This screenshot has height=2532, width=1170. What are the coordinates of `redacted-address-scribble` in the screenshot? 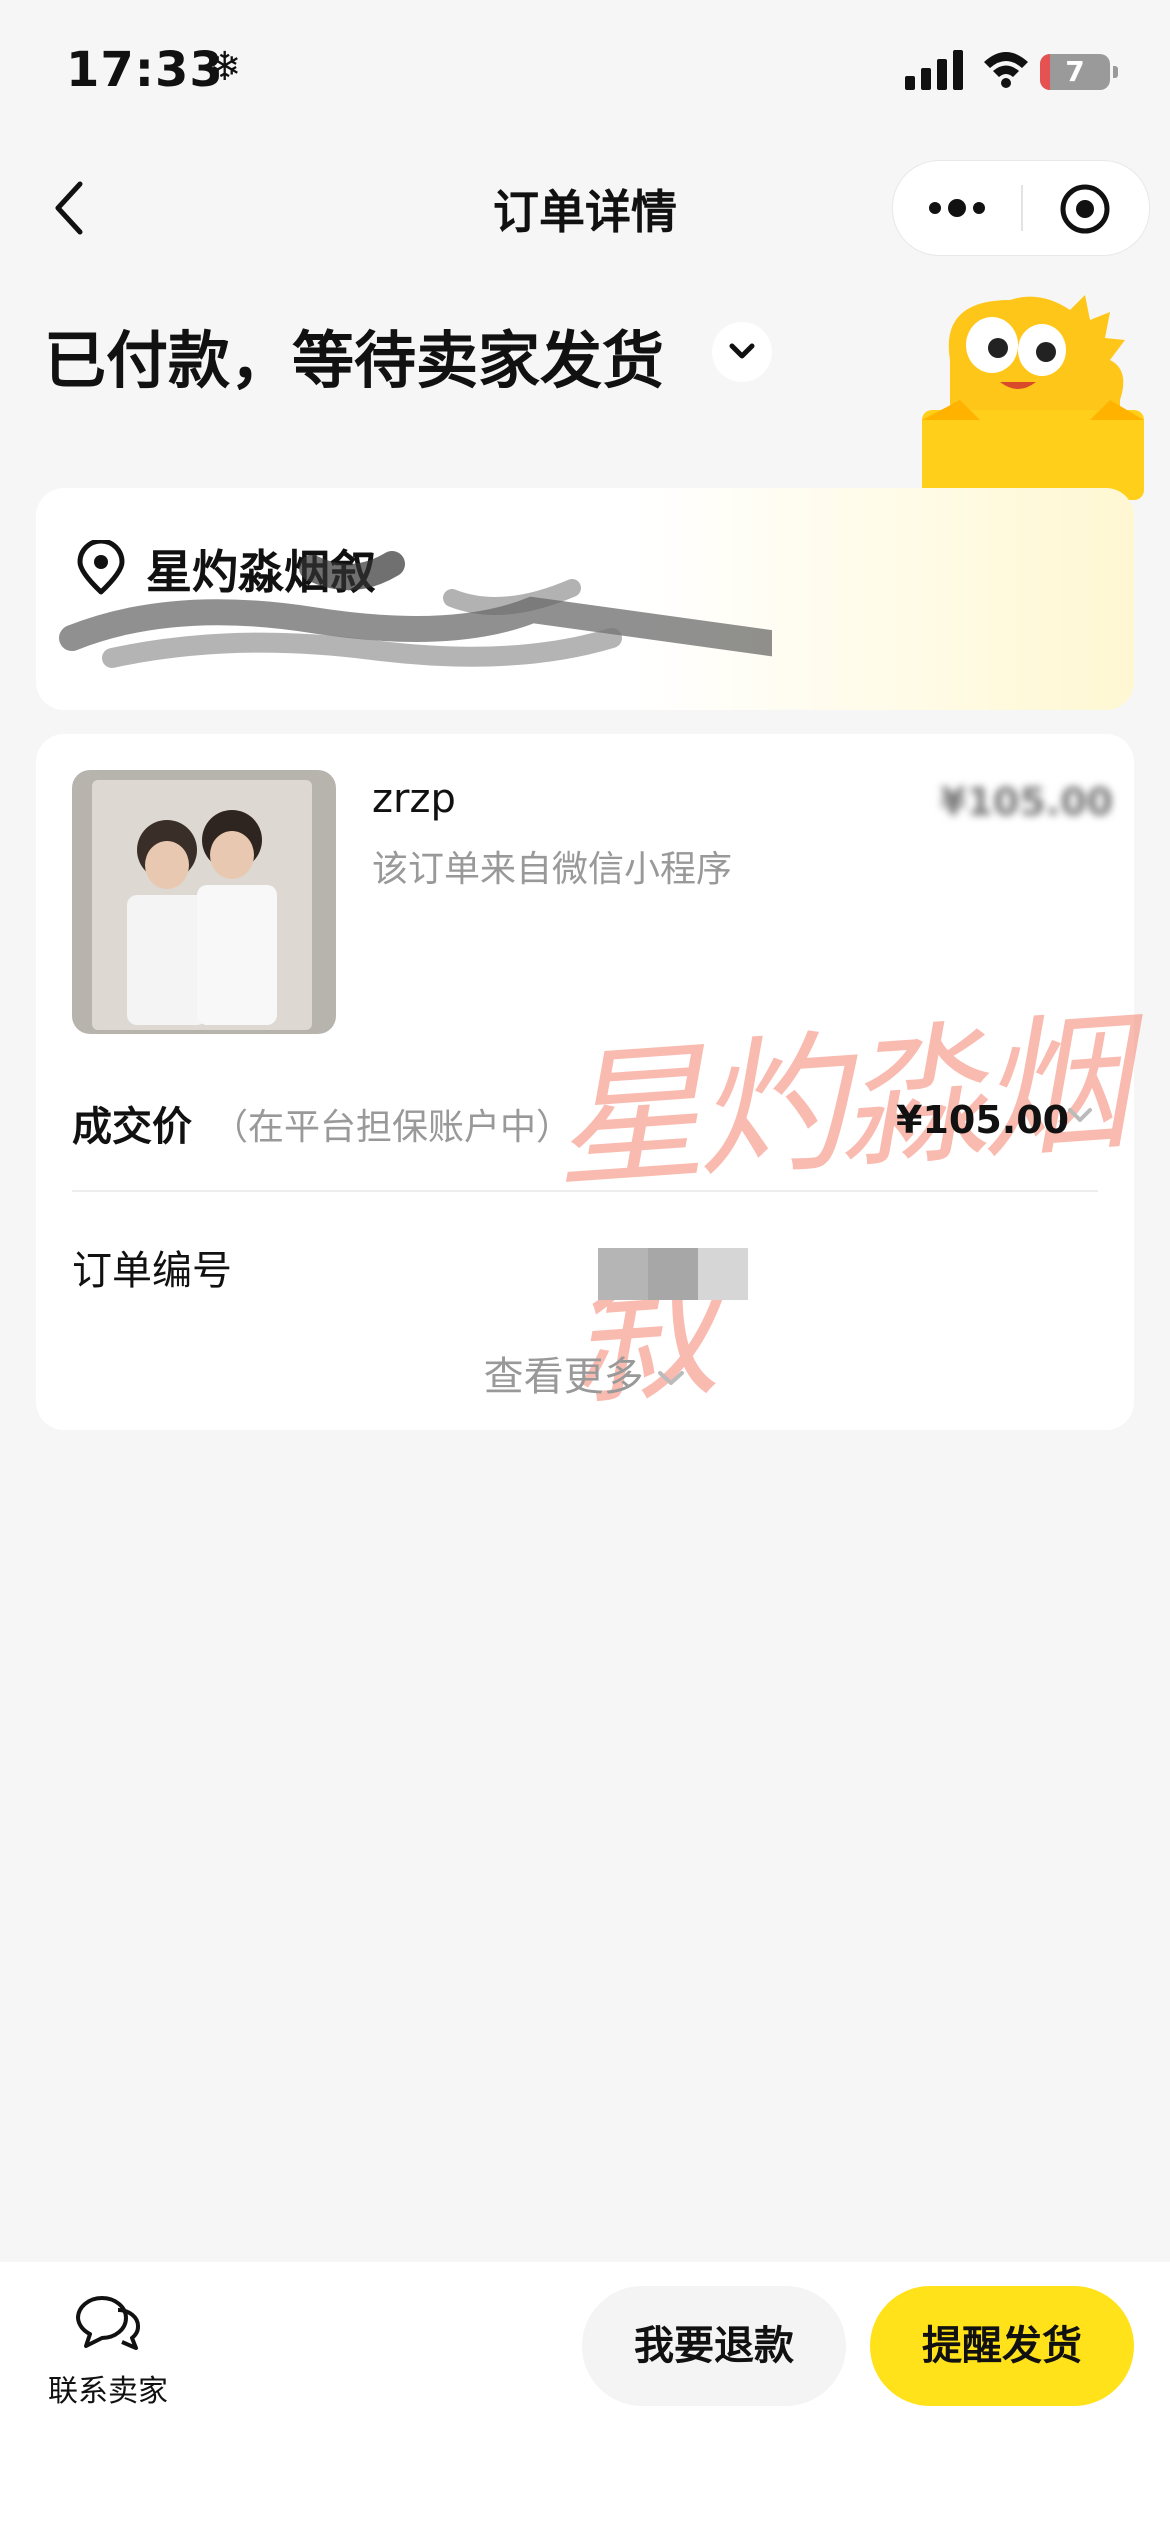 It's located at (415, 609).